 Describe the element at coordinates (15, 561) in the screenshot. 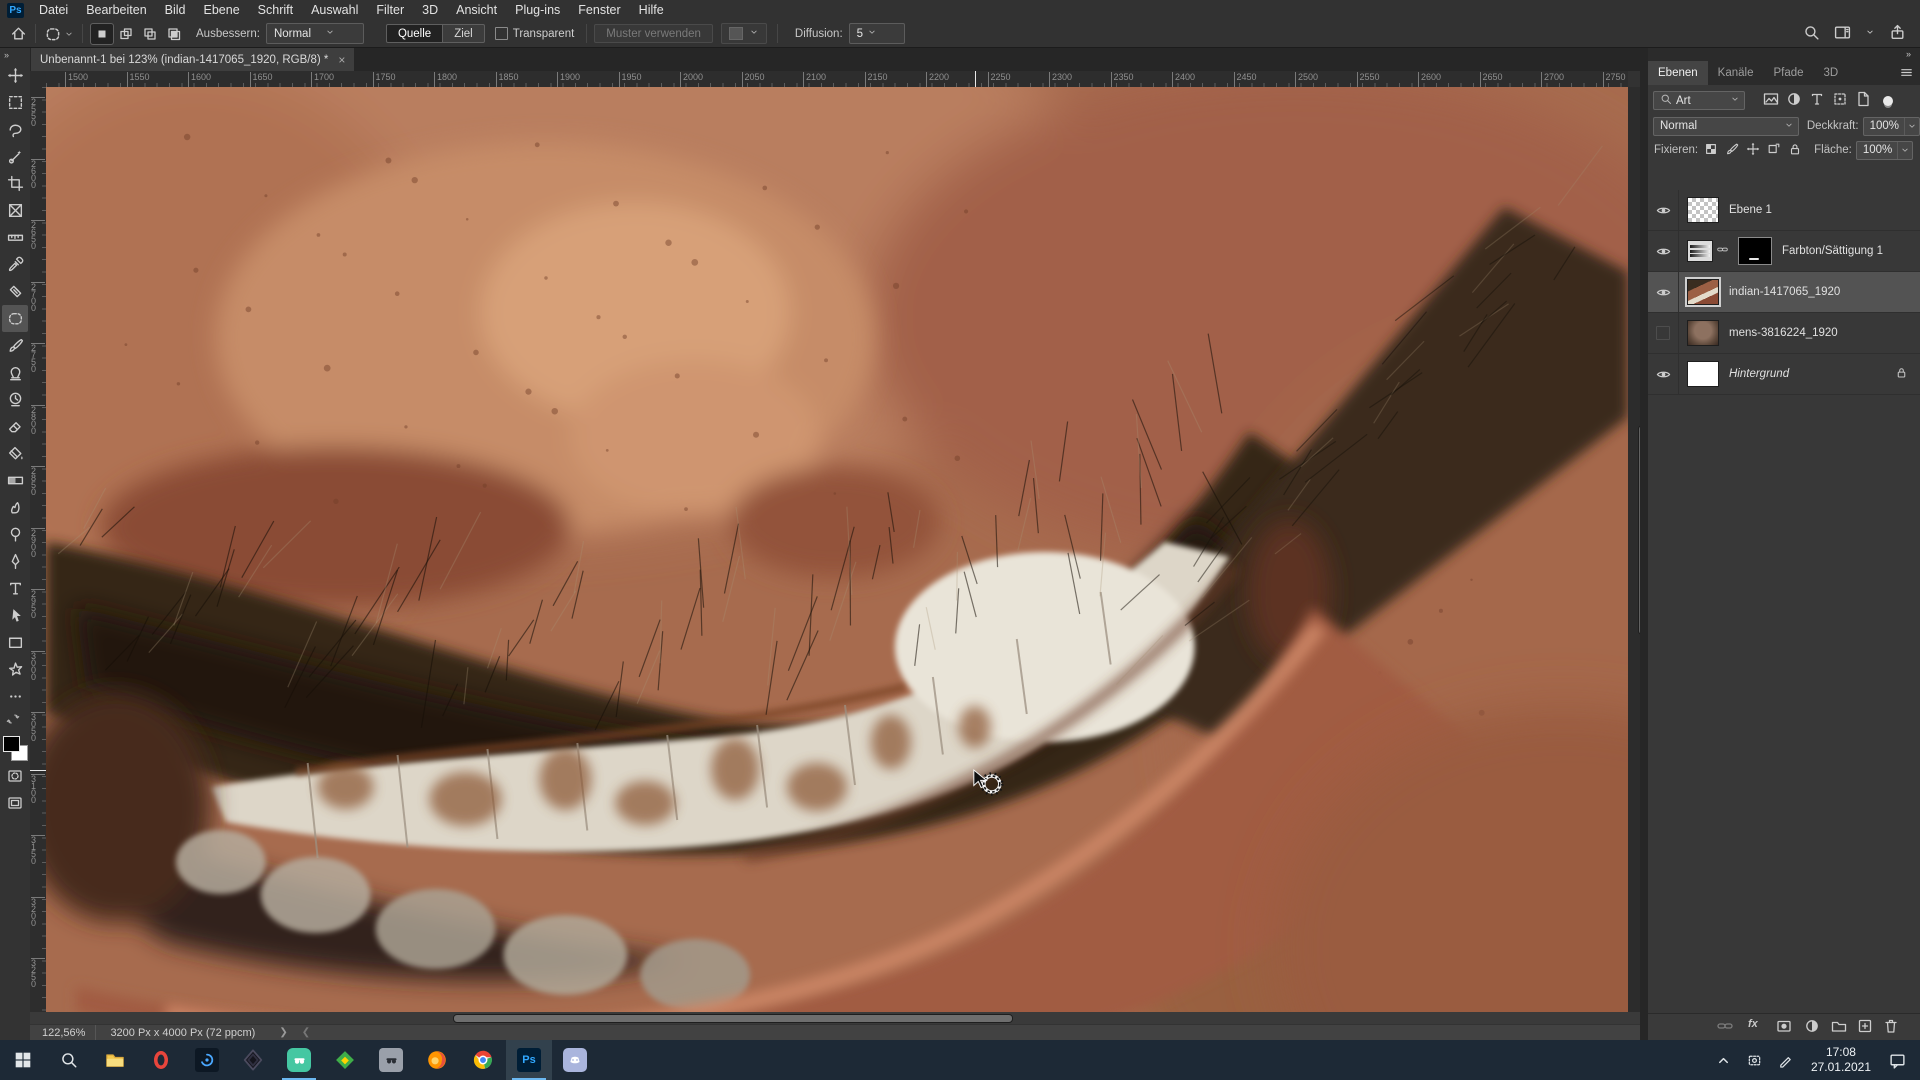

I see `tool-pen-icon` at that location.